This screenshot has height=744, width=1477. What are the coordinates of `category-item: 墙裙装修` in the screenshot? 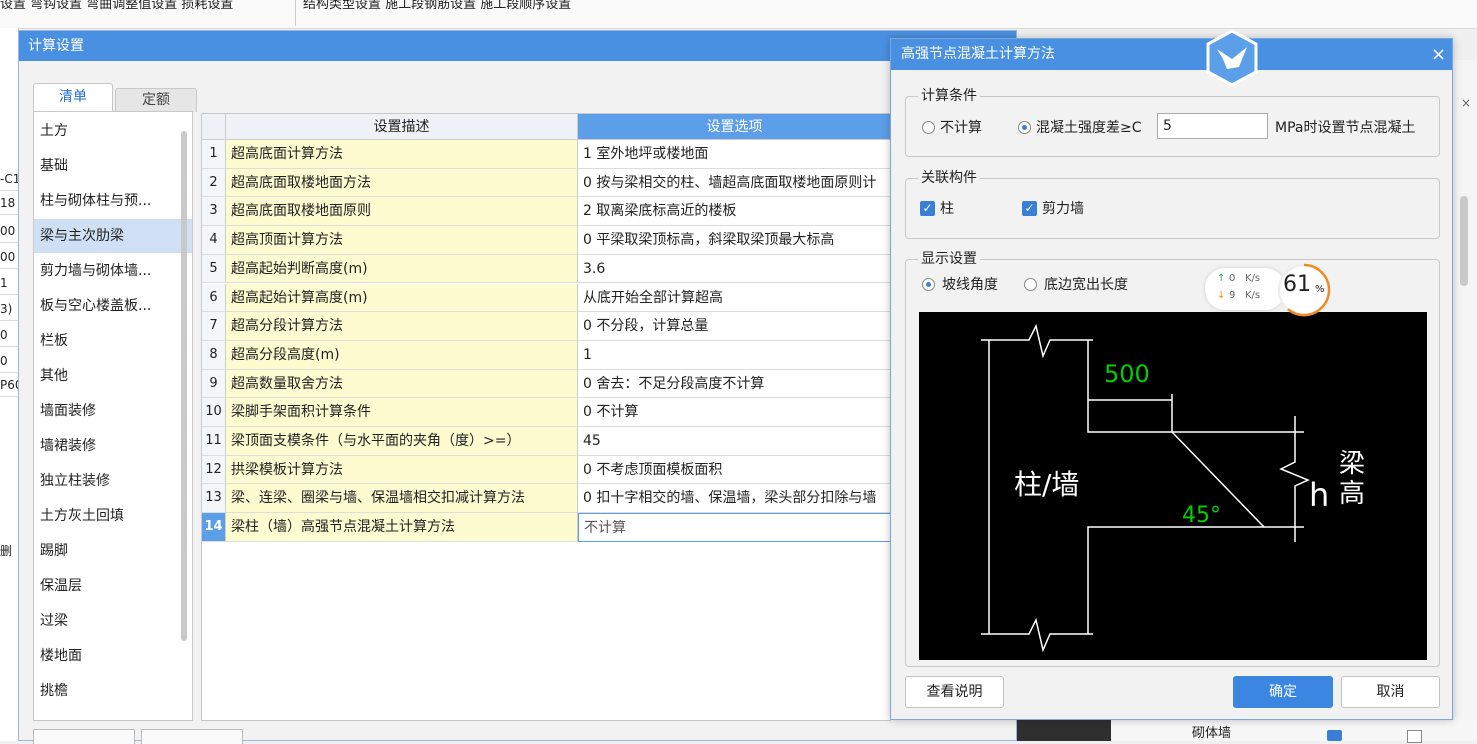 It's located at (113, 446).